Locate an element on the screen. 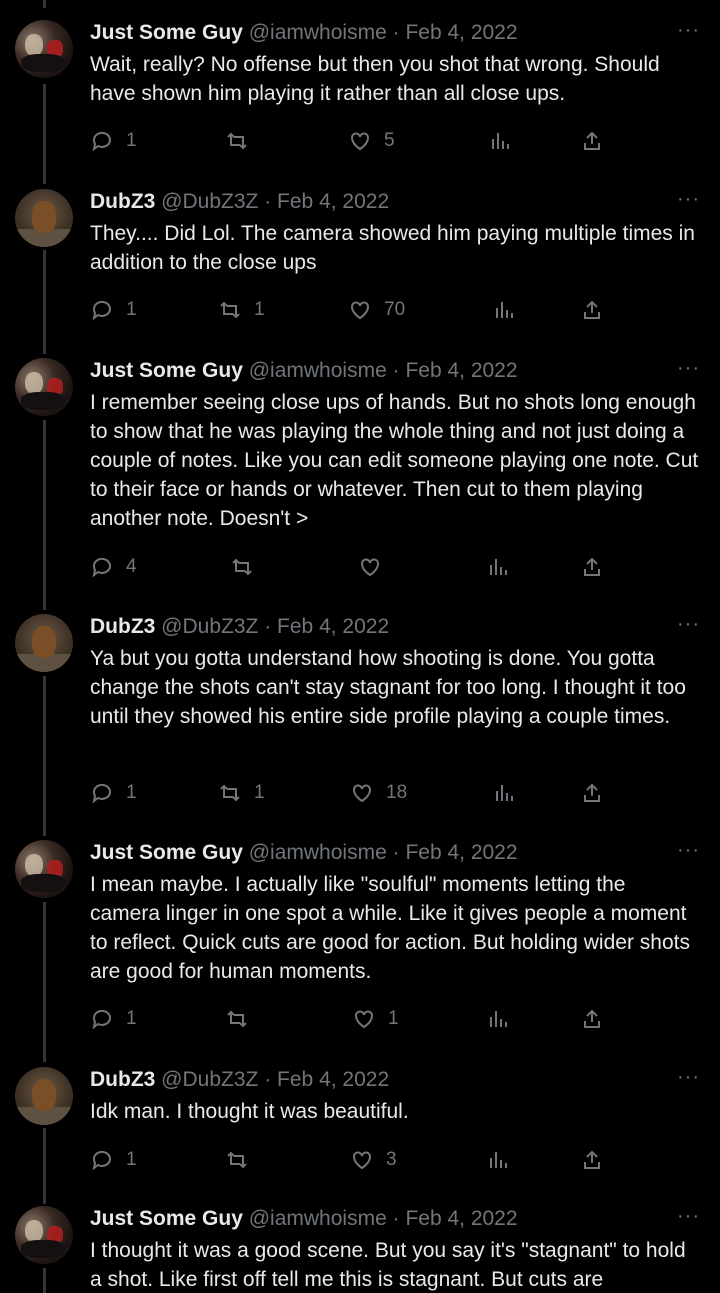  like-count: 5 is located at coordinates (389, 140).